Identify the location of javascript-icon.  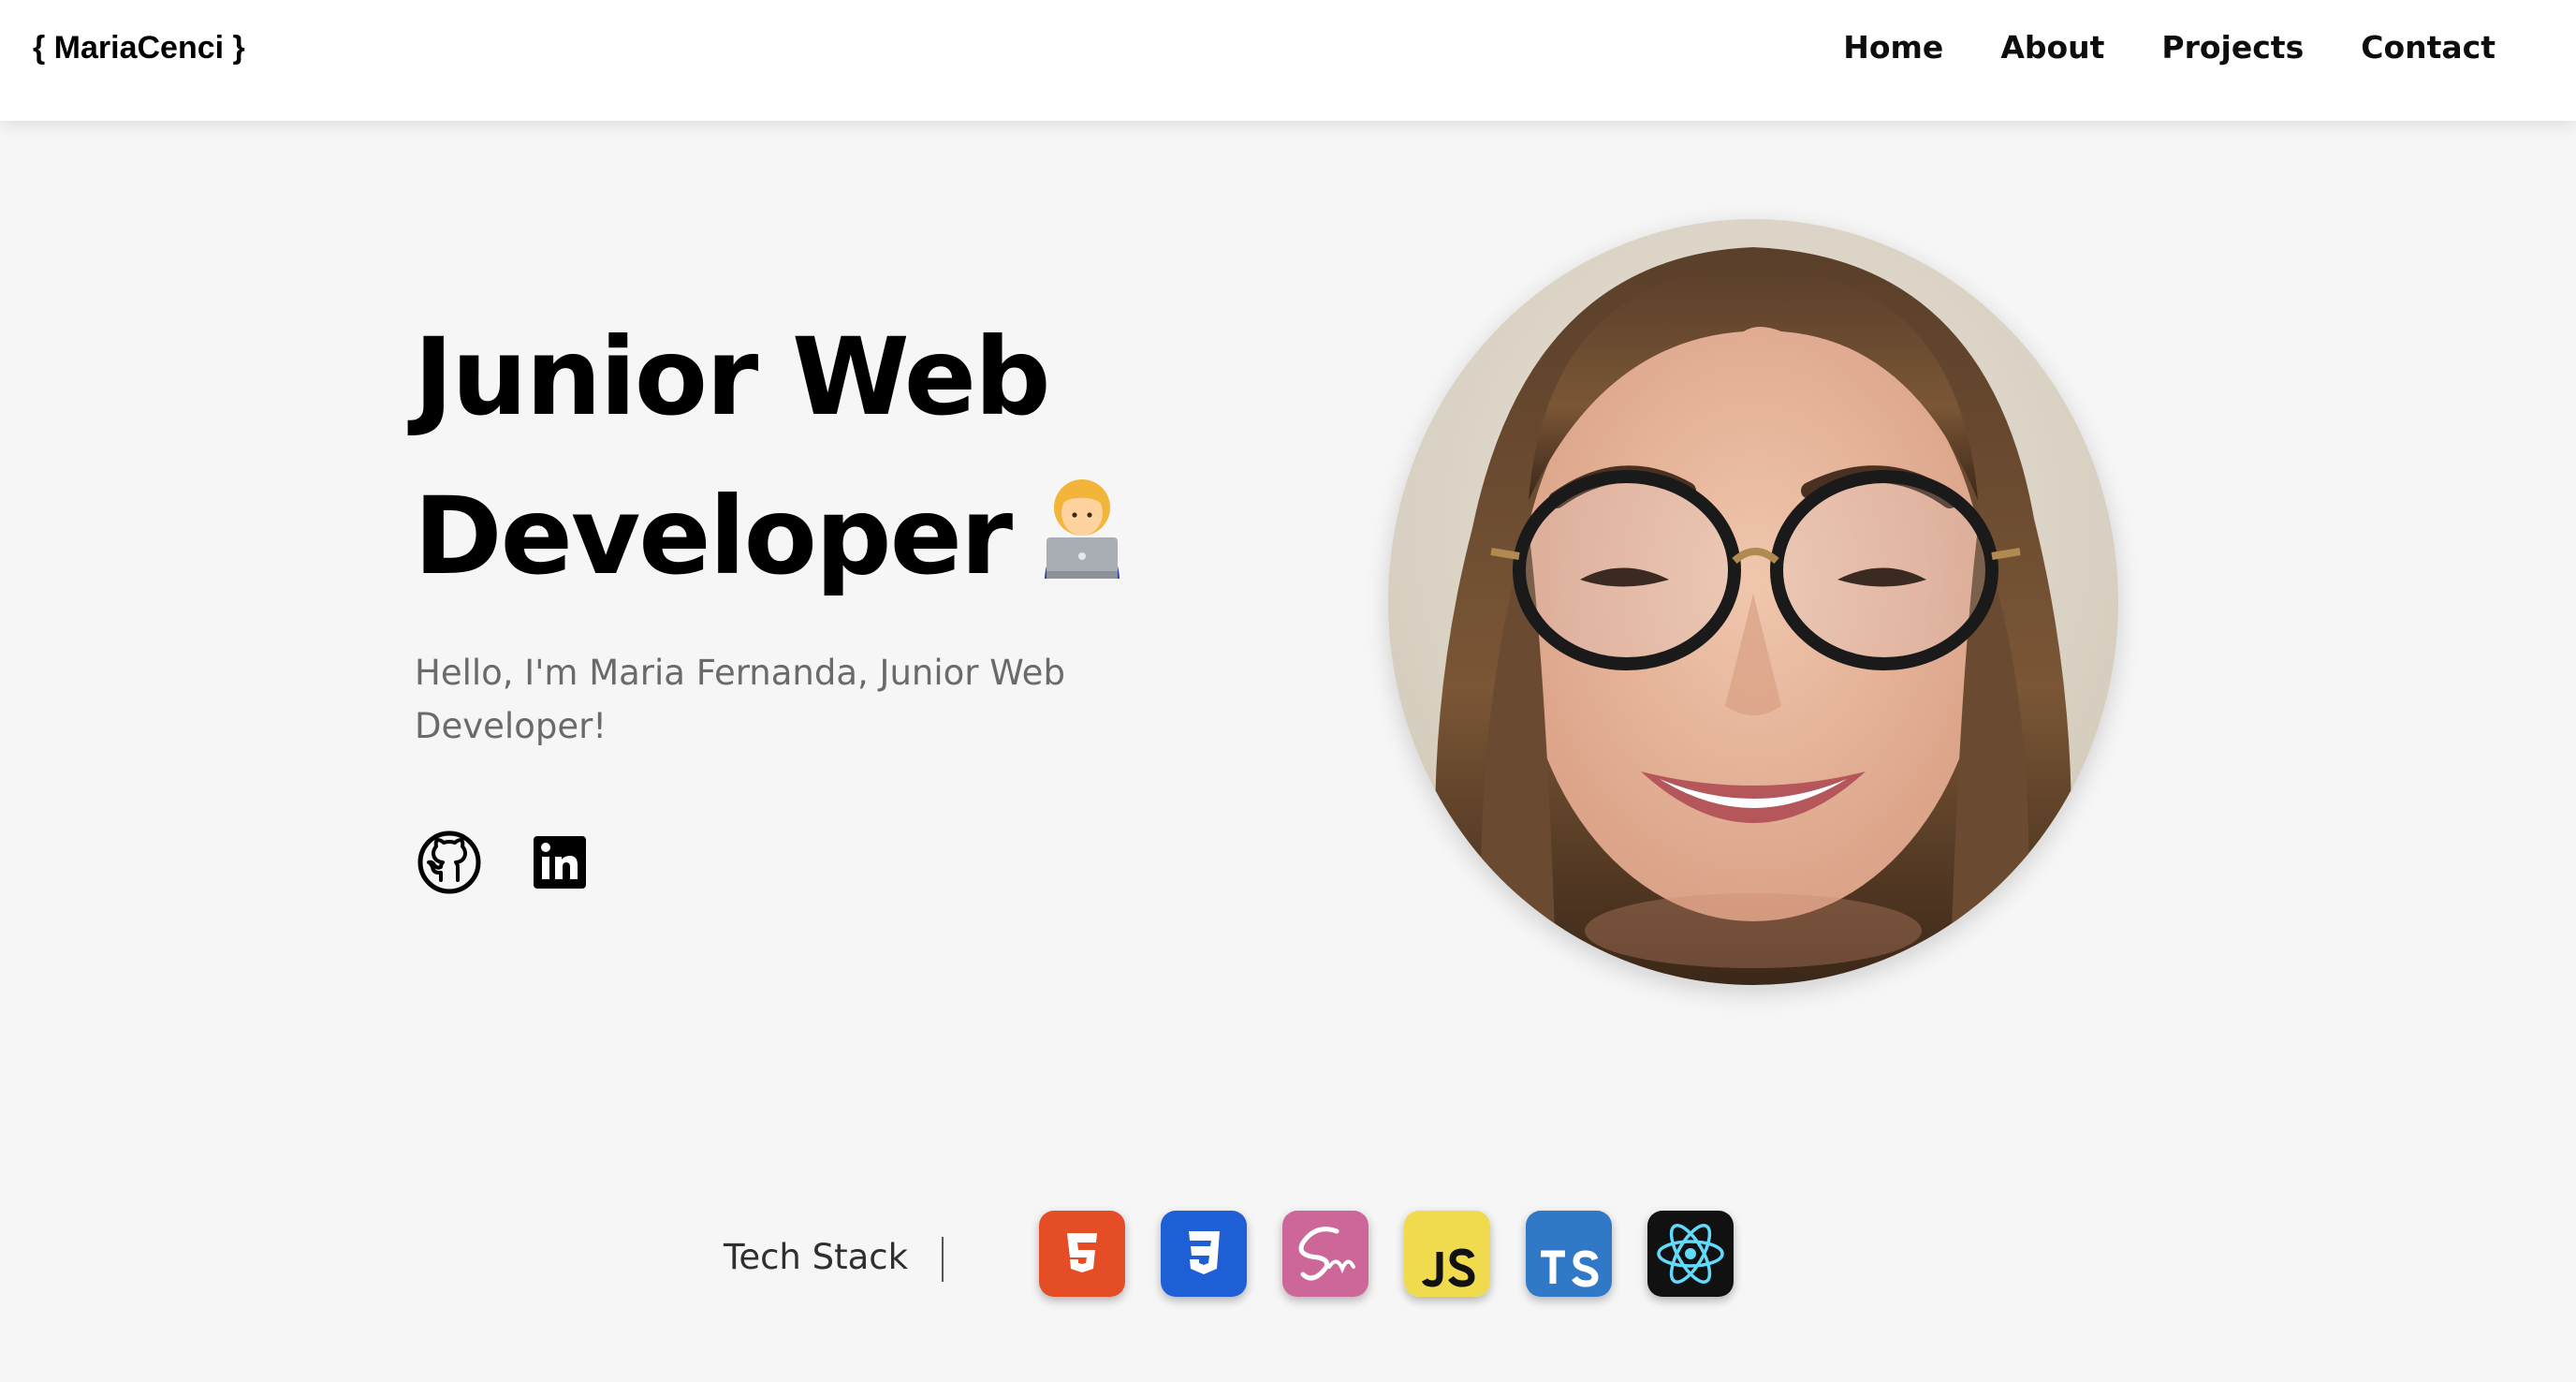
(1447, 1254).